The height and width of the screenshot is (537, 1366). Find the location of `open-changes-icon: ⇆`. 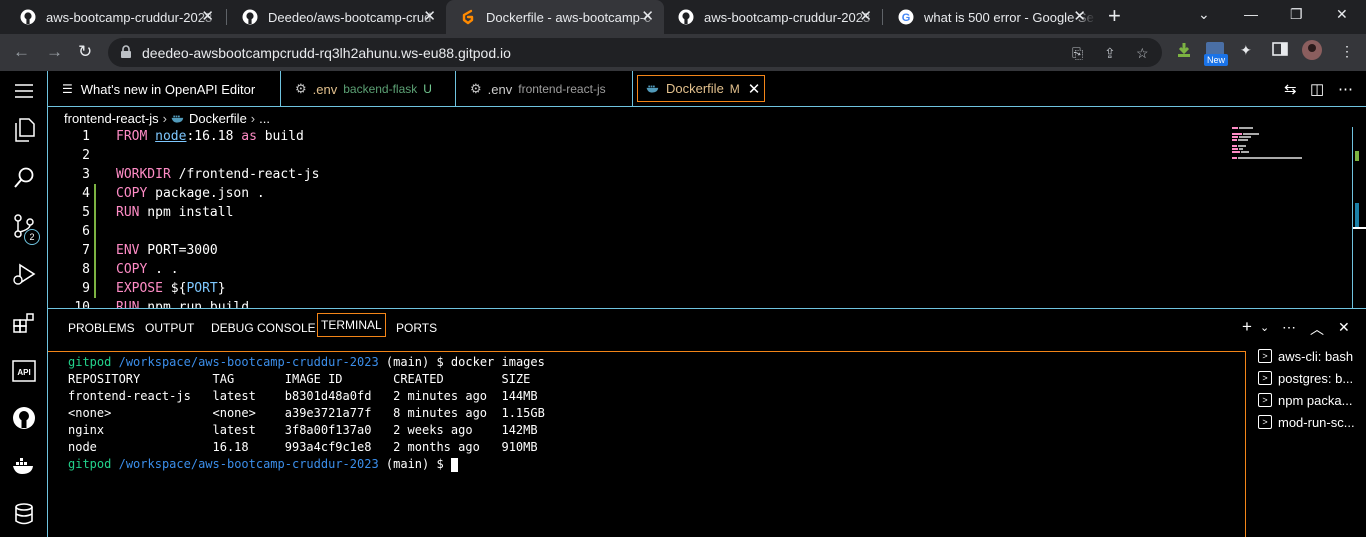

open-changes-icon: ⇆ is located at coordinates (1290, 89).